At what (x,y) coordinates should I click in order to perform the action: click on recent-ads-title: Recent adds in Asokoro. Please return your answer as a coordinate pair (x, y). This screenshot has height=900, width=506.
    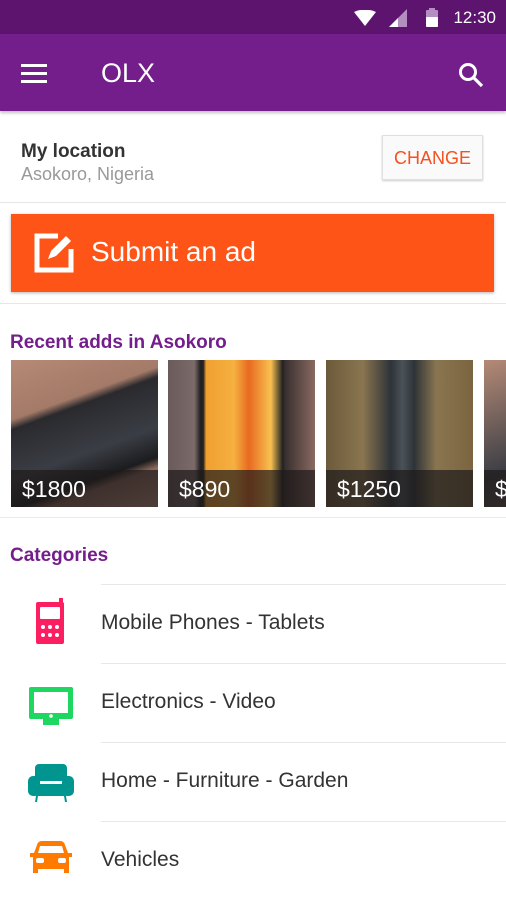
    Looking at the image, I should click on (118, 342).